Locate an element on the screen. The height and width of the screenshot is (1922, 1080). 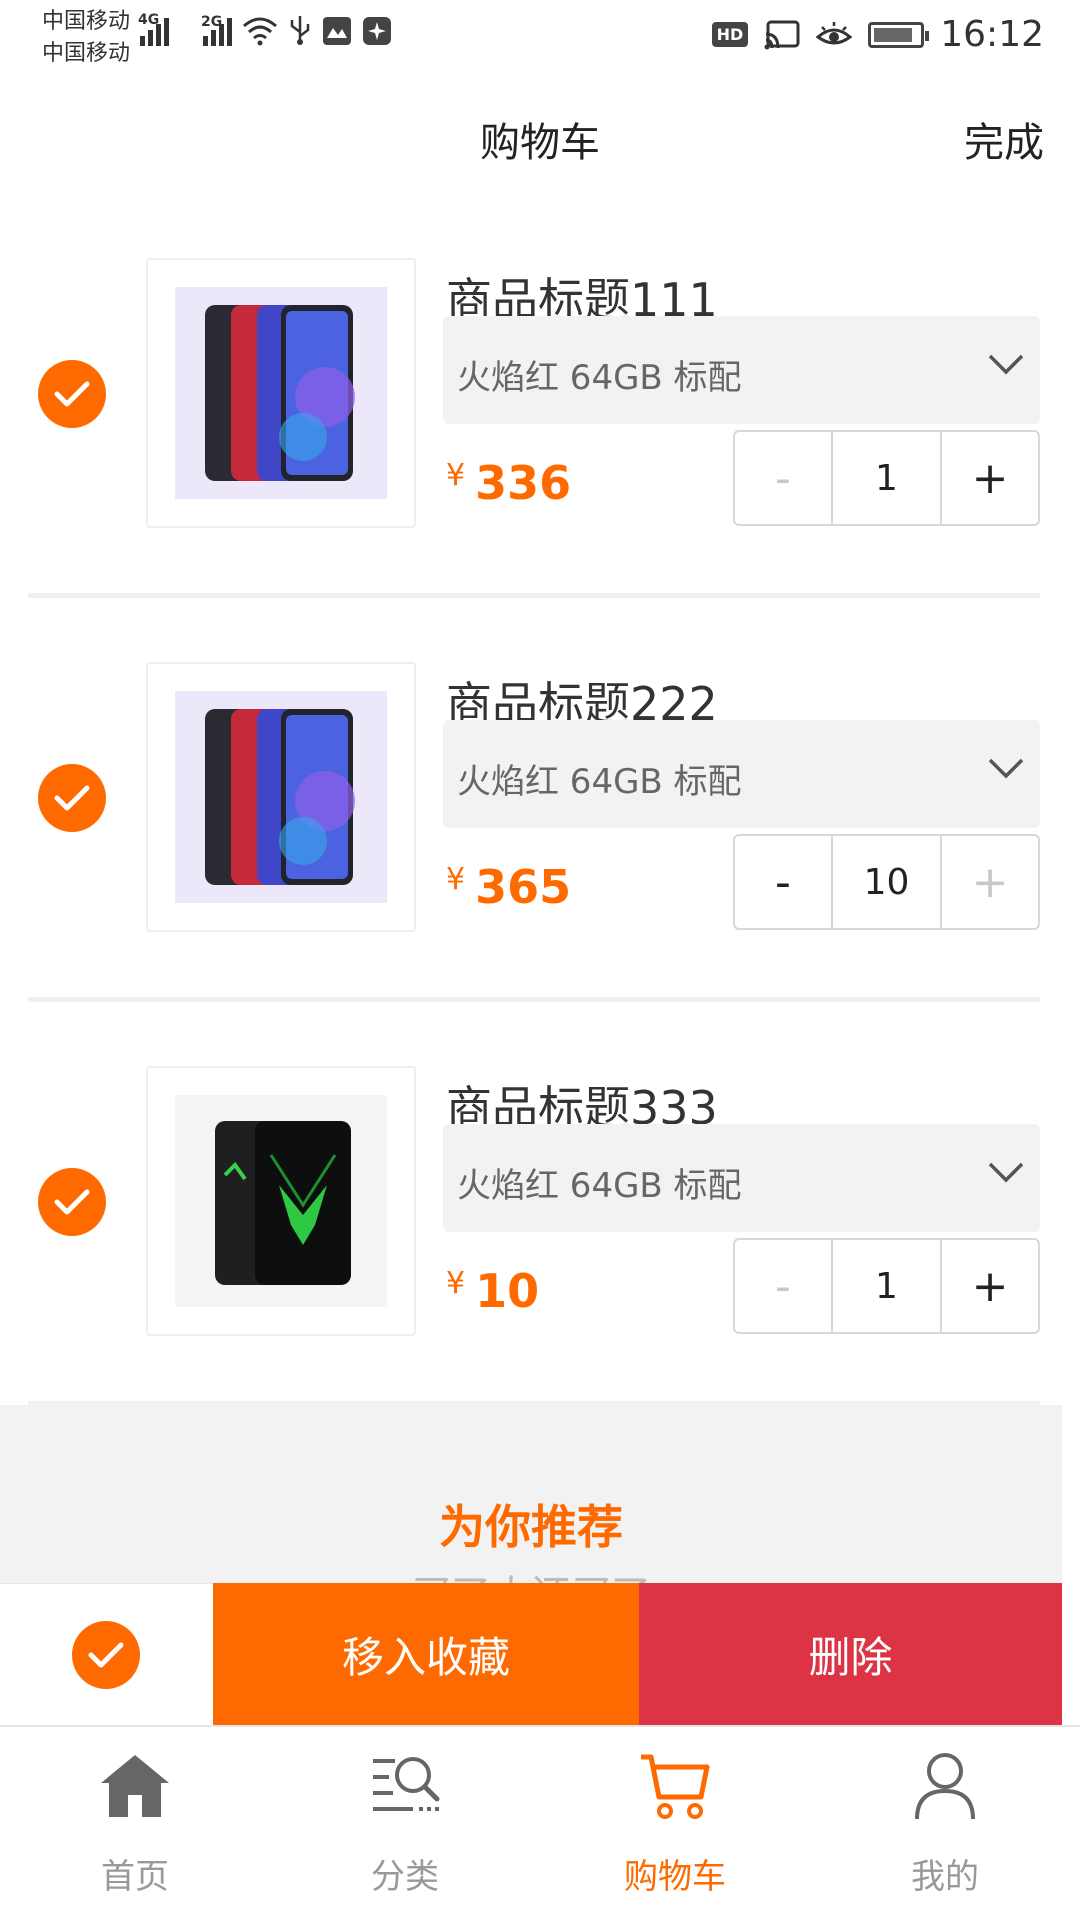
tab-mine: 我的 is located at coordinates (945, 1824).